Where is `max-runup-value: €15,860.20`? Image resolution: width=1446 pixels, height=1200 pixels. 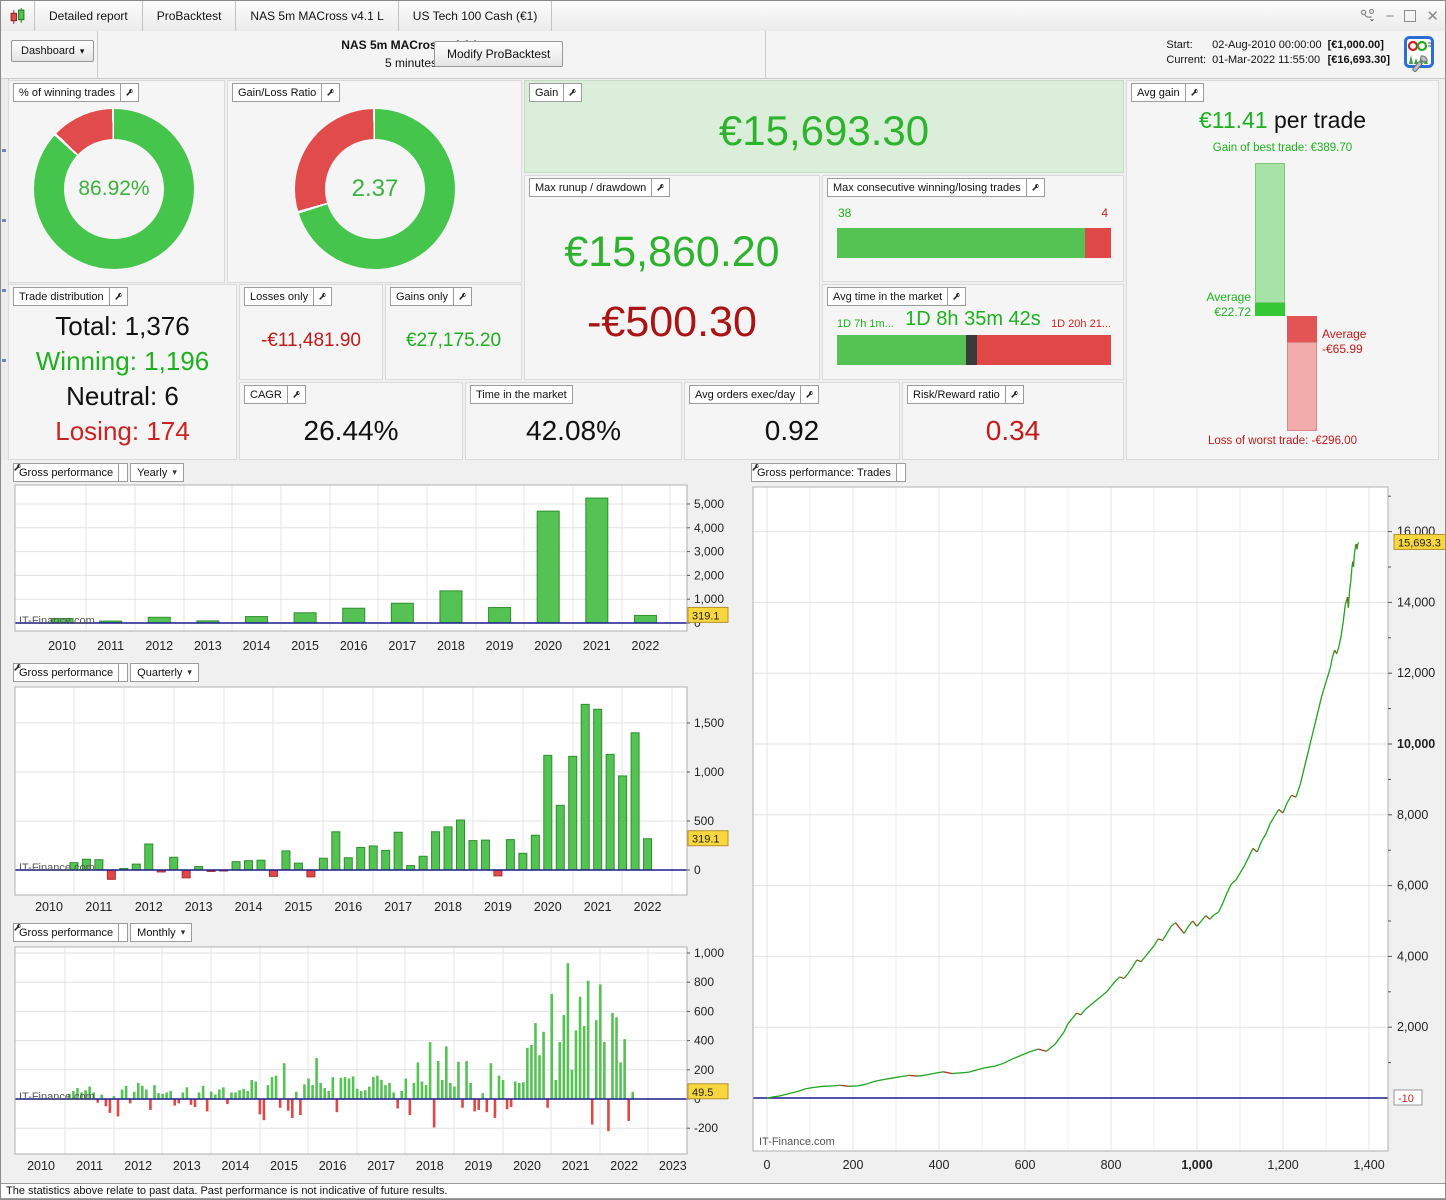
max-runup-value: €15,860.20 is located at coordinates (672, 252).